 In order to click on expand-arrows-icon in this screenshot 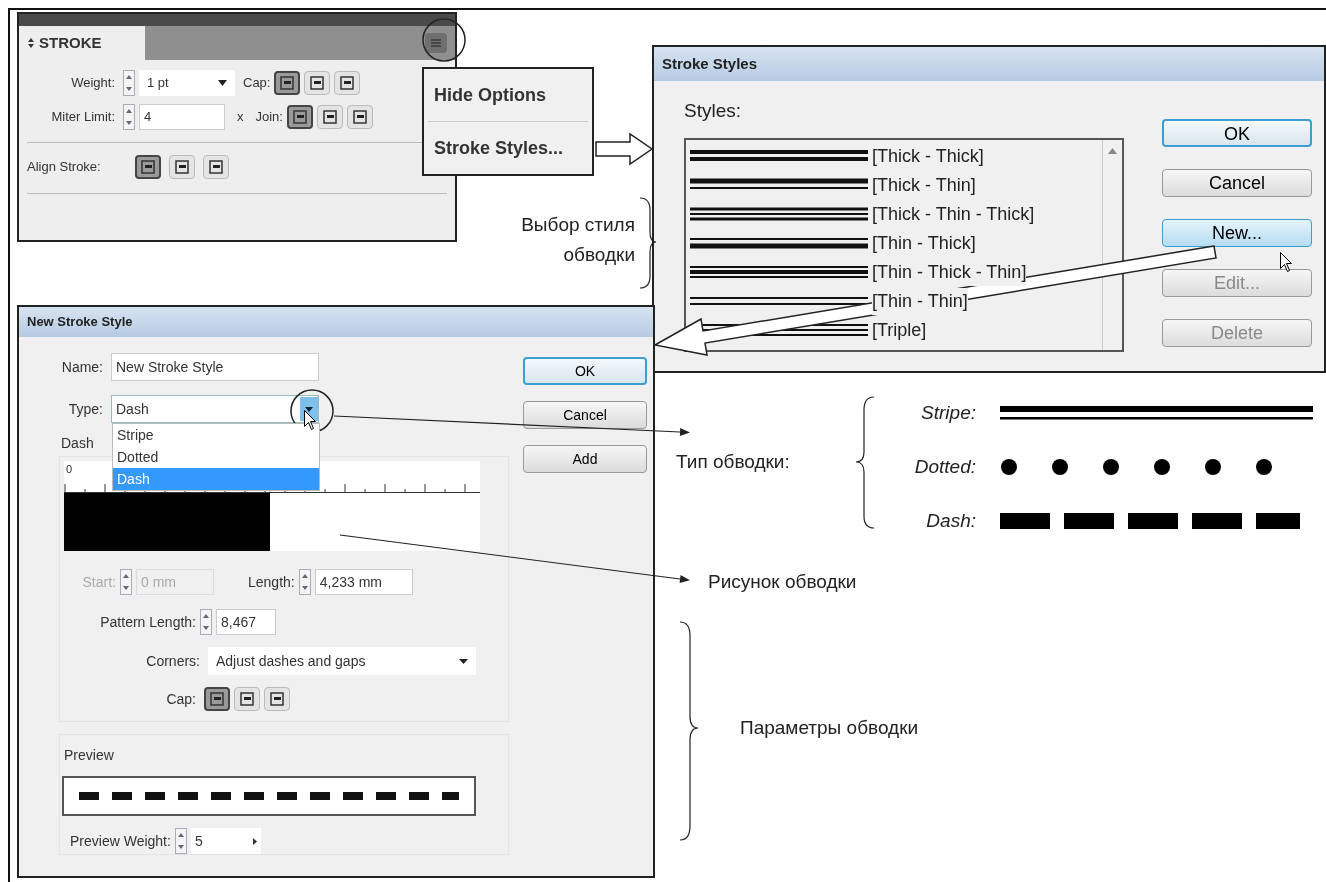, I will do `click(31, 43)`.